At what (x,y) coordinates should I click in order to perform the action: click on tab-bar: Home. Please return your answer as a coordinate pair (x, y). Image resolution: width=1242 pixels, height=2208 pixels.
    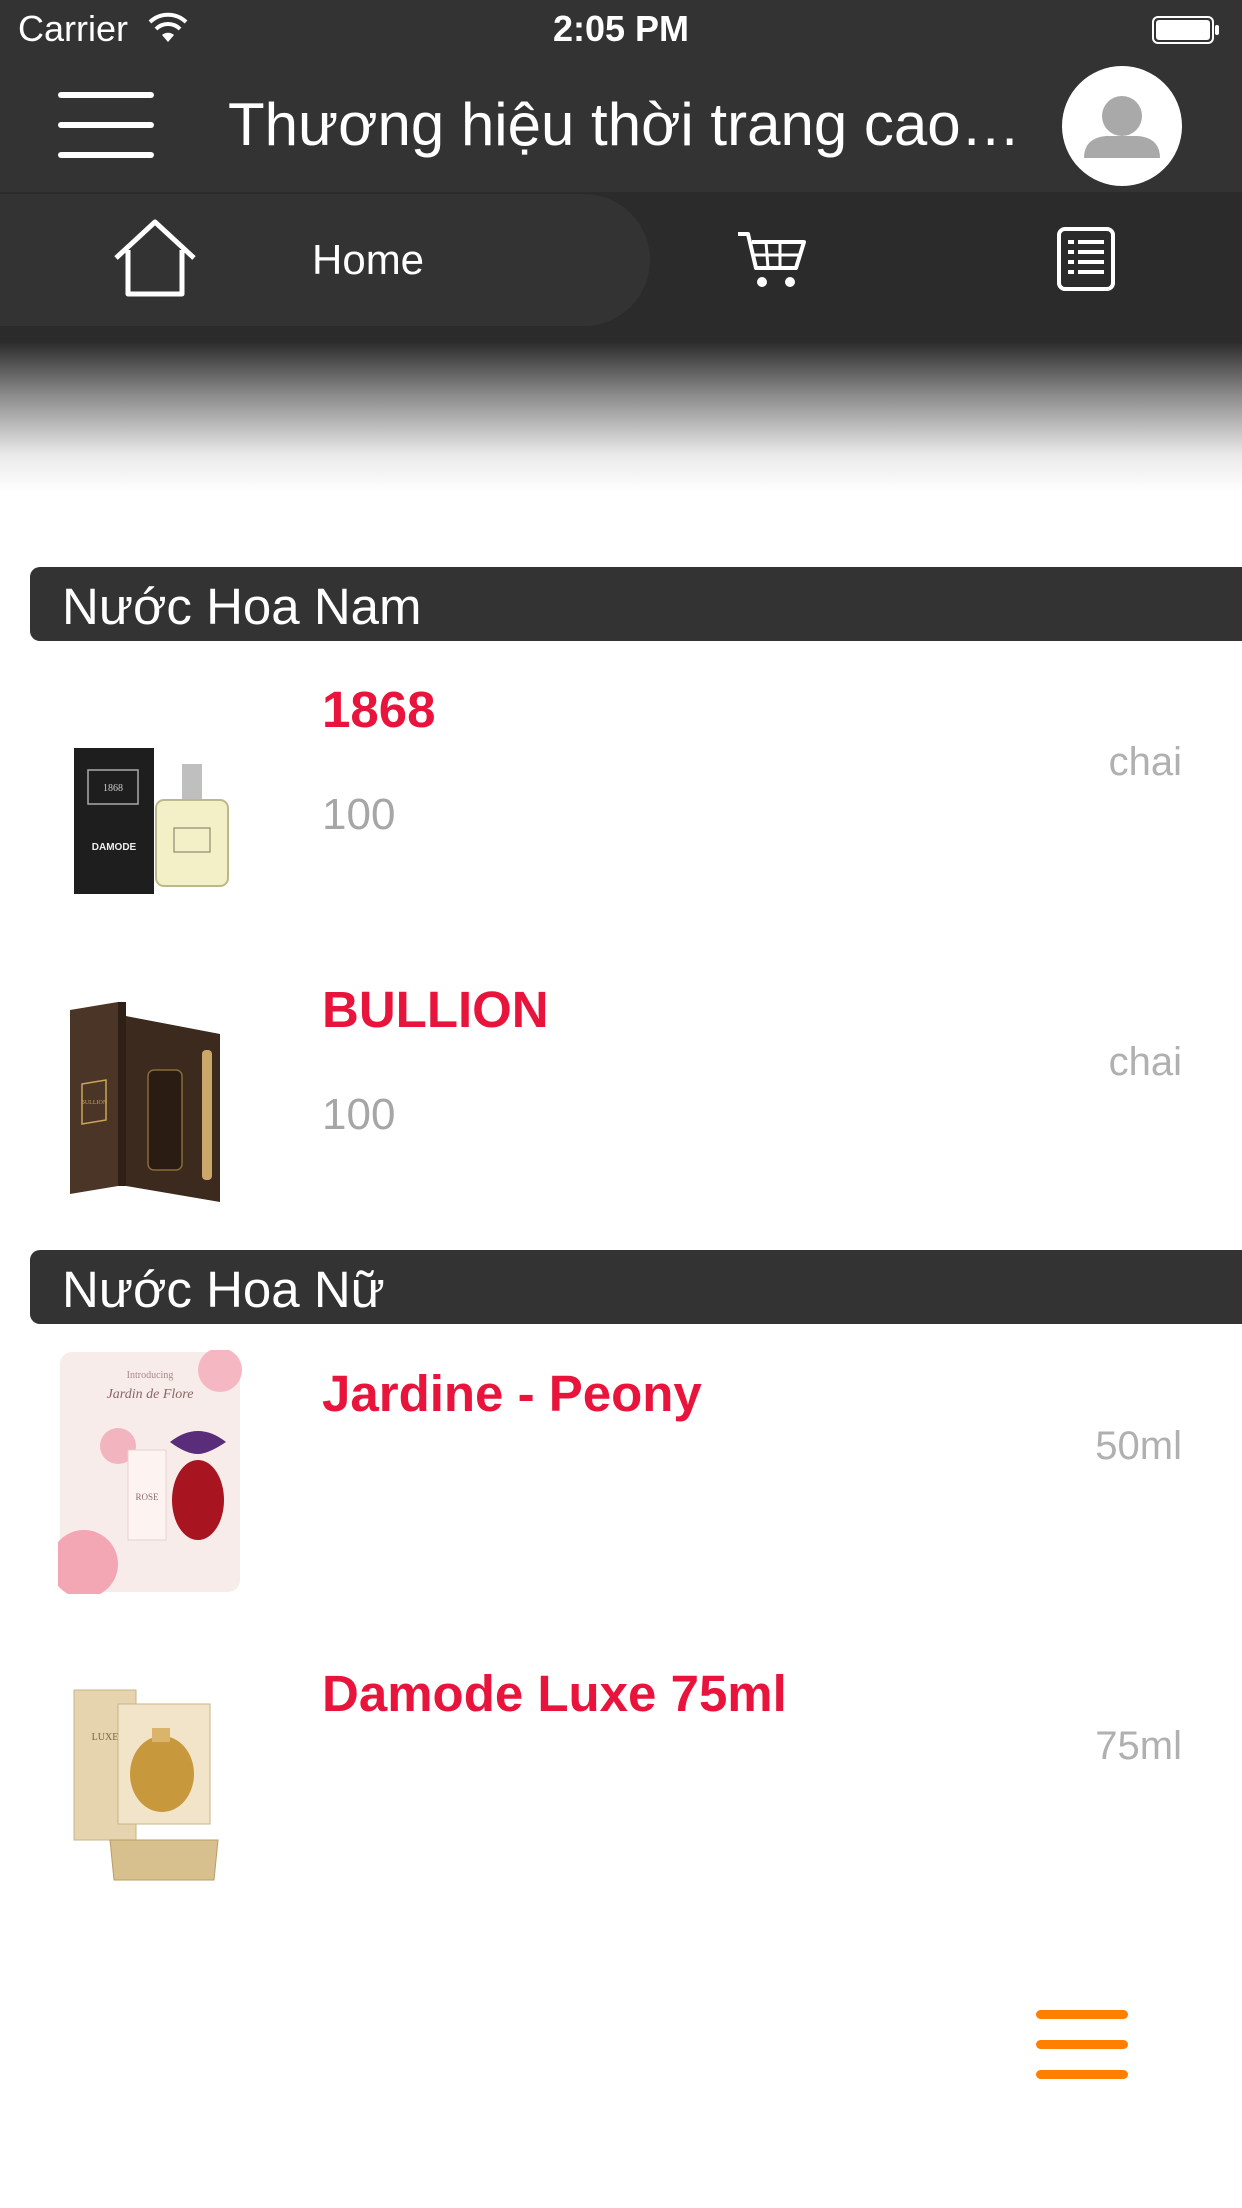
    Looking at the image, I should click on (621, 267).